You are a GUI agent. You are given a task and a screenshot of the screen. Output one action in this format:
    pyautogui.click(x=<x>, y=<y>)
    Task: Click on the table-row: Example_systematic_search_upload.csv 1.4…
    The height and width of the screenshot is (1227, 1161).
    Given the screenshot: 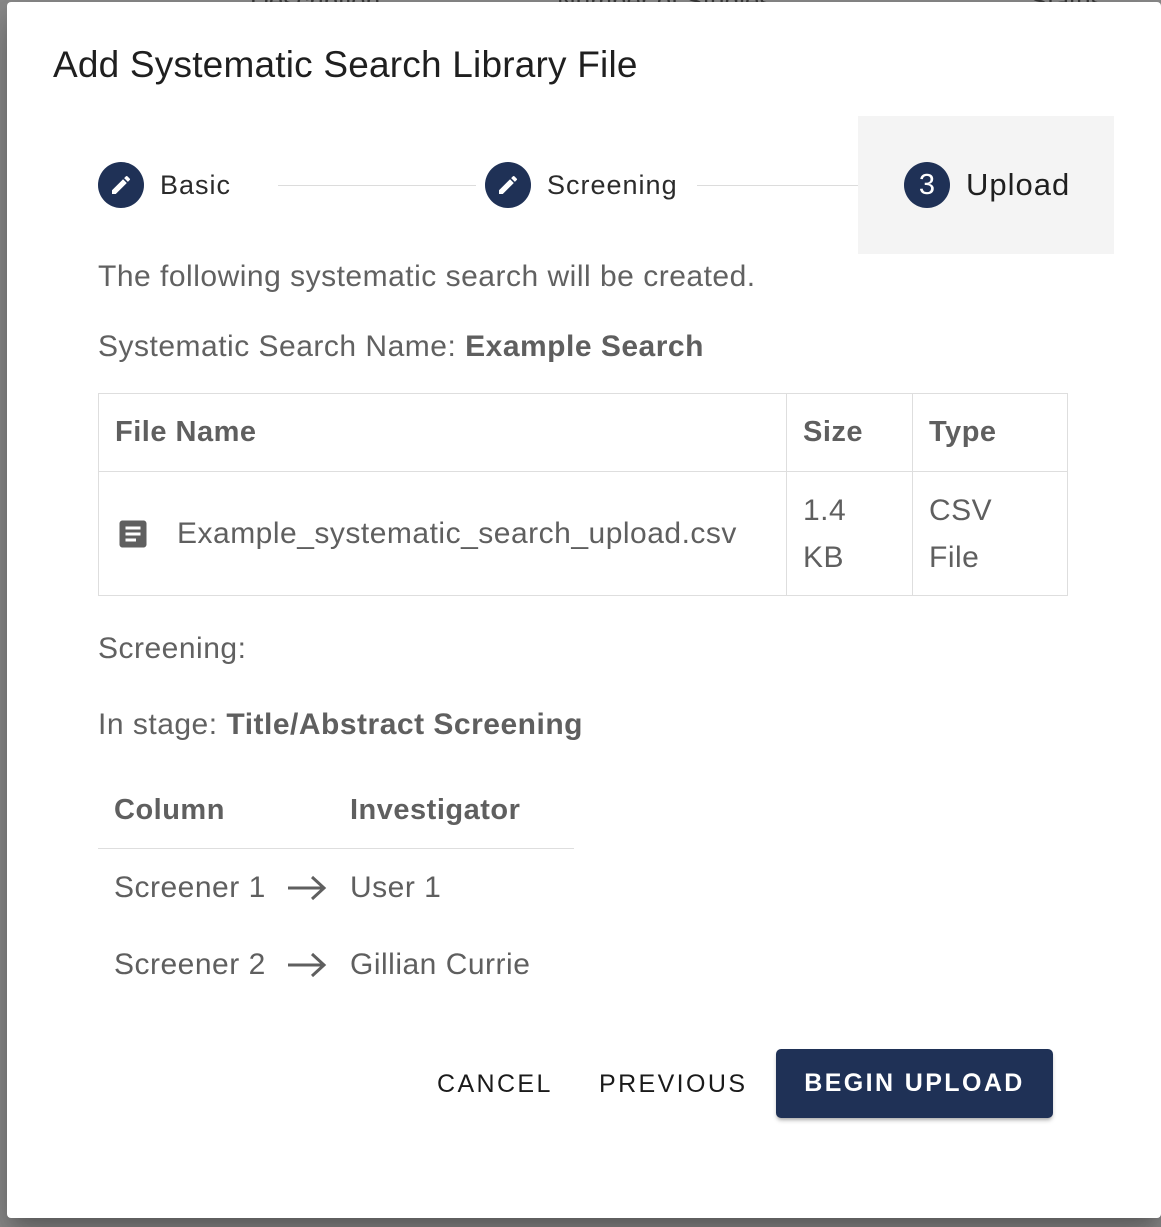 What is the action you would take?
    pyautogui.click(x=583, y=533)
    